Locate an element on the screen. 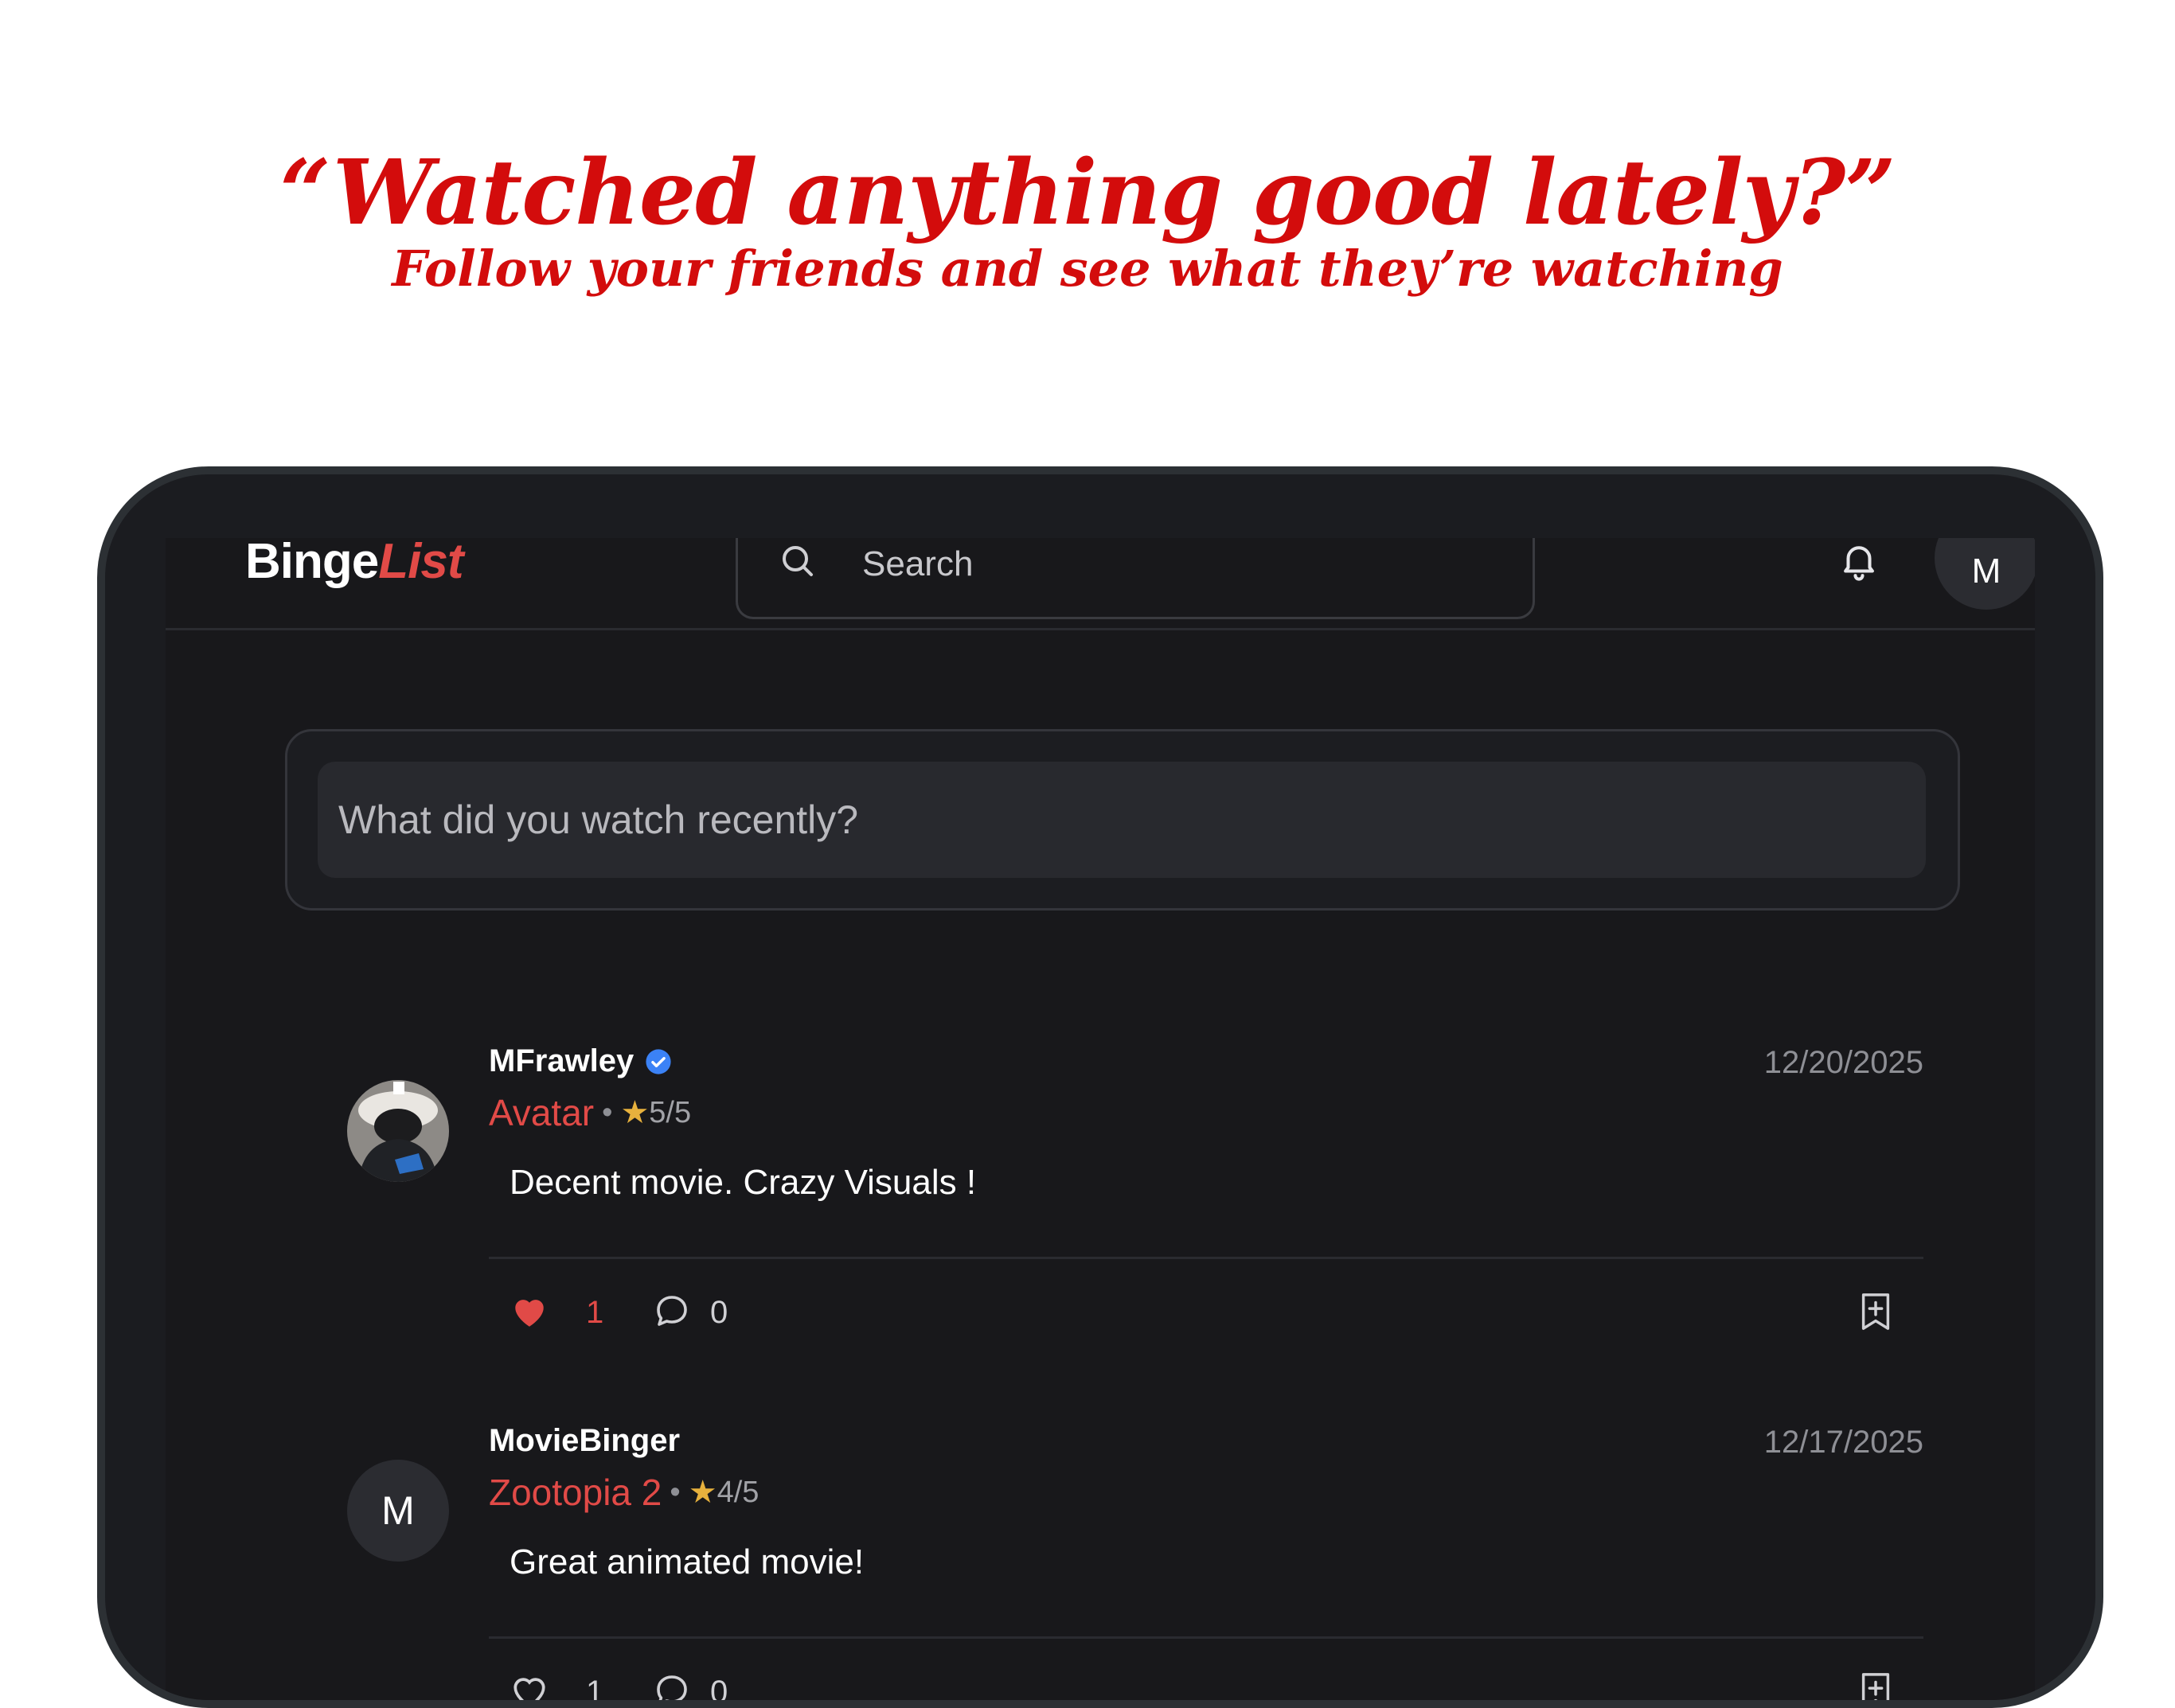 This screenshot has width=2175, height=1708. logo-main: Binge is located at coordinates (312, 563).